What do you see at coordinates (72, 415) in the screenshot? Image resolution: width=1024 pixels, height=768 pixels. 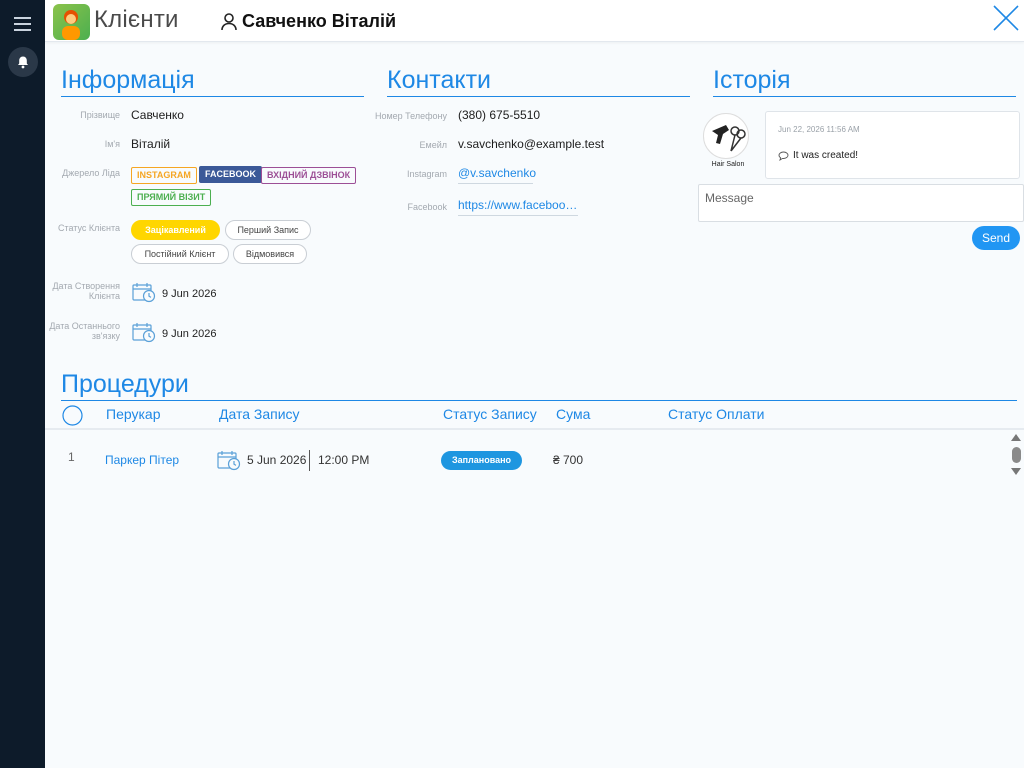 I see `select-all-checkbox` at bounding box center [72, 415].